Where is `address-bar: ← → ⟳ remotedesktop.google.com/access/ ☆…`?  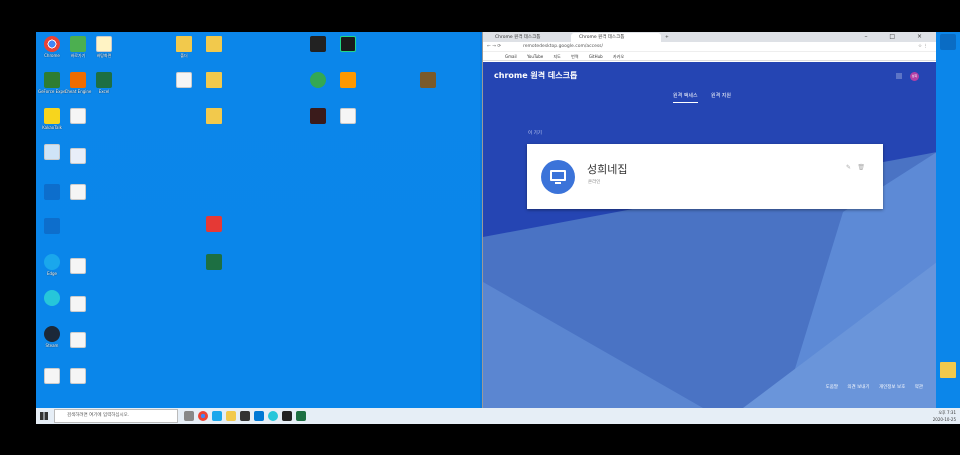 address-bar: ← → ⟳ remotedesktop.google.com/access/ ☆… is located at coordinates (709, 47).